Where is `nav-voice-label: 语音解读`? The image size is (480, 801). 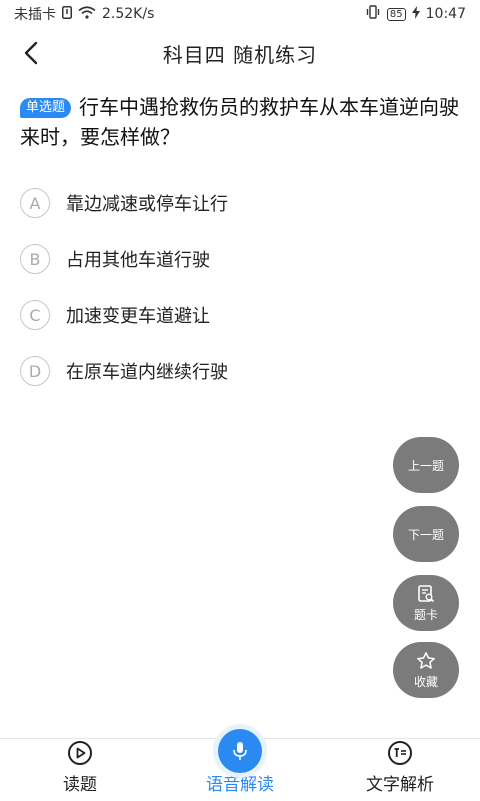 nav-voice-label: 语音解读 is located at coordinates (240, 785).